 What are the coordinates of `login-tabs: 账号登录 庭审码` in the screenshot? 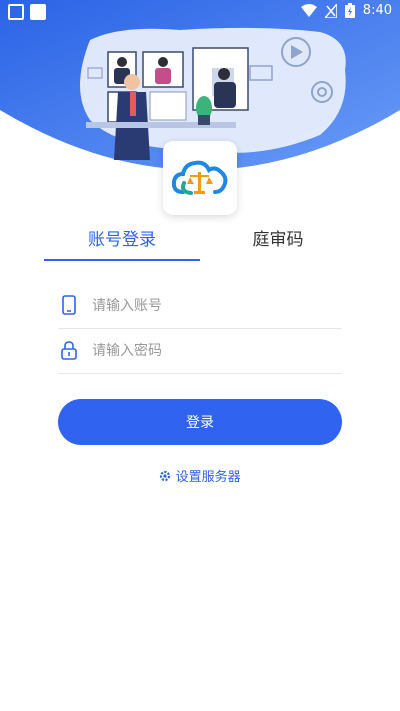 It's located at (200, 244).